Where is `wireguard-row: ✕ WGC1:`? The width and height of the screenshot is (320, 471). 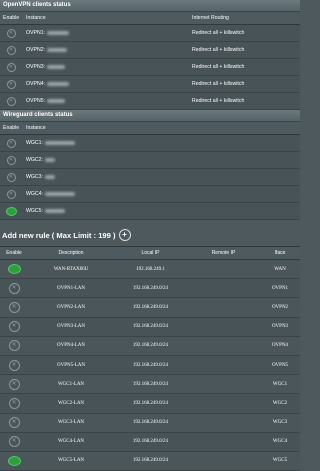
wireguard-row: ✕ WGC1: is located at coordinates (150, 143).